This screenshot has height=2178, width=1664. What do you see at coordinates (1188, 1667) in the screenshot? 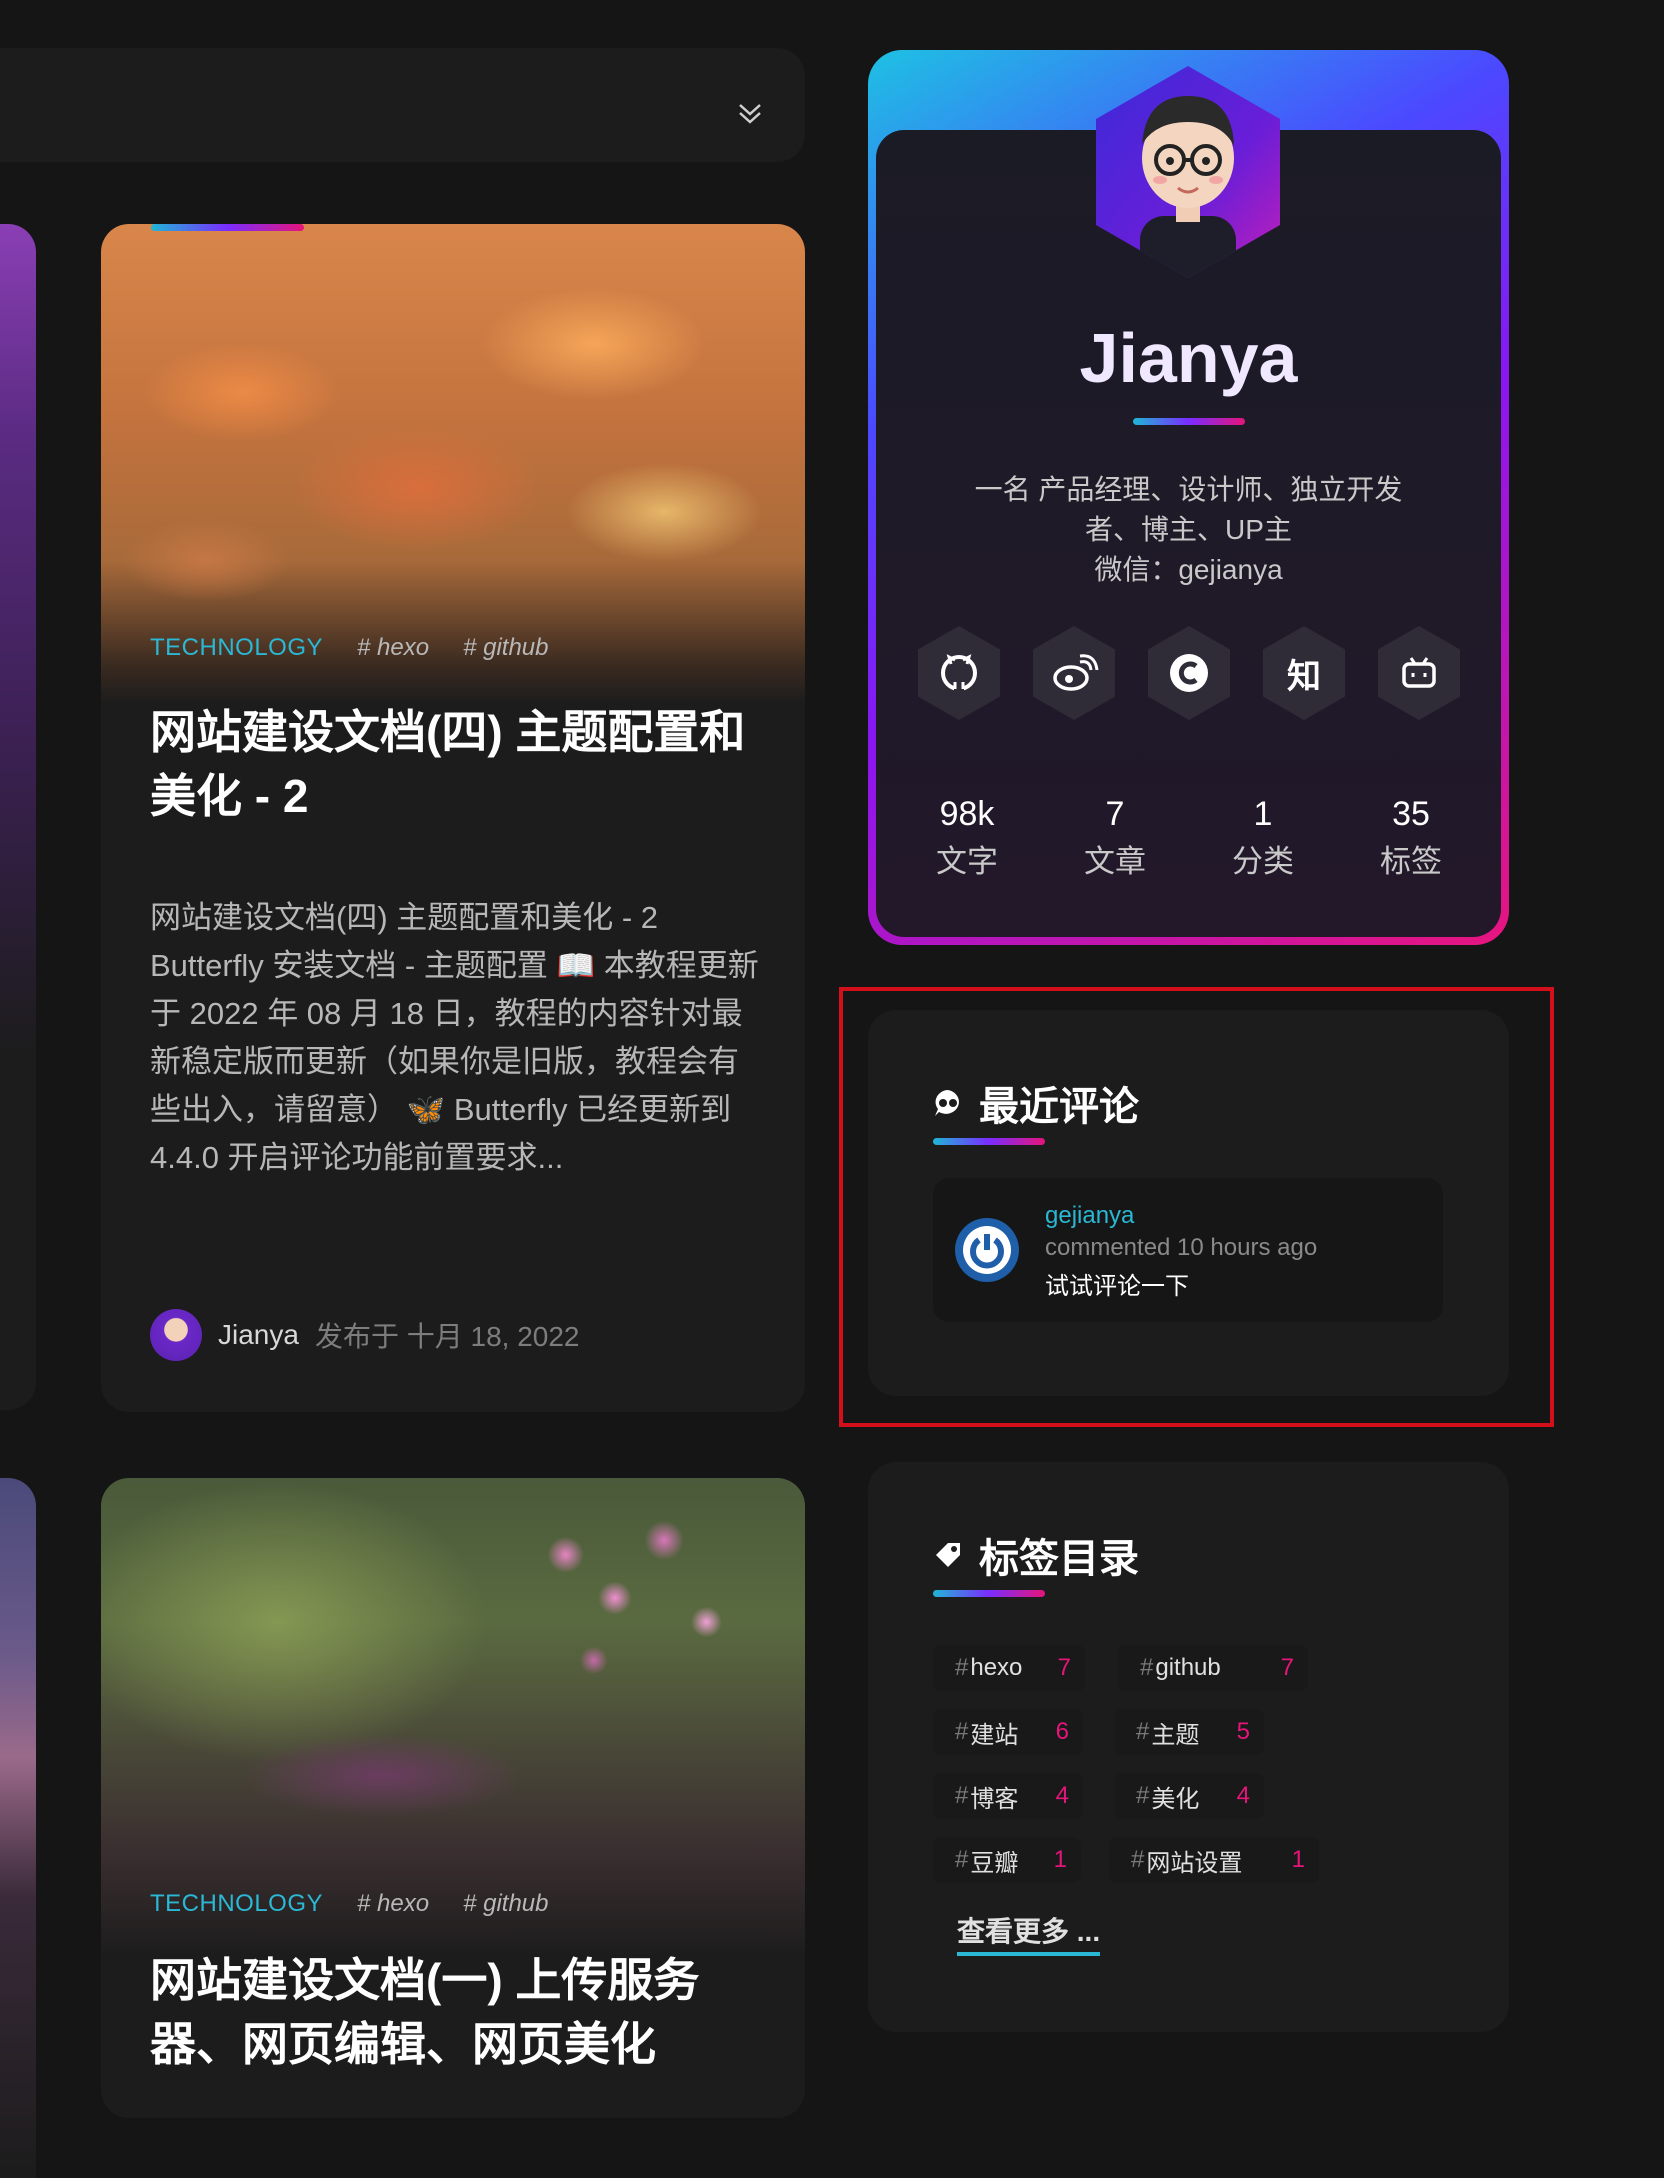
I see `tag-name: github` at bounding box center [1188, 1667].